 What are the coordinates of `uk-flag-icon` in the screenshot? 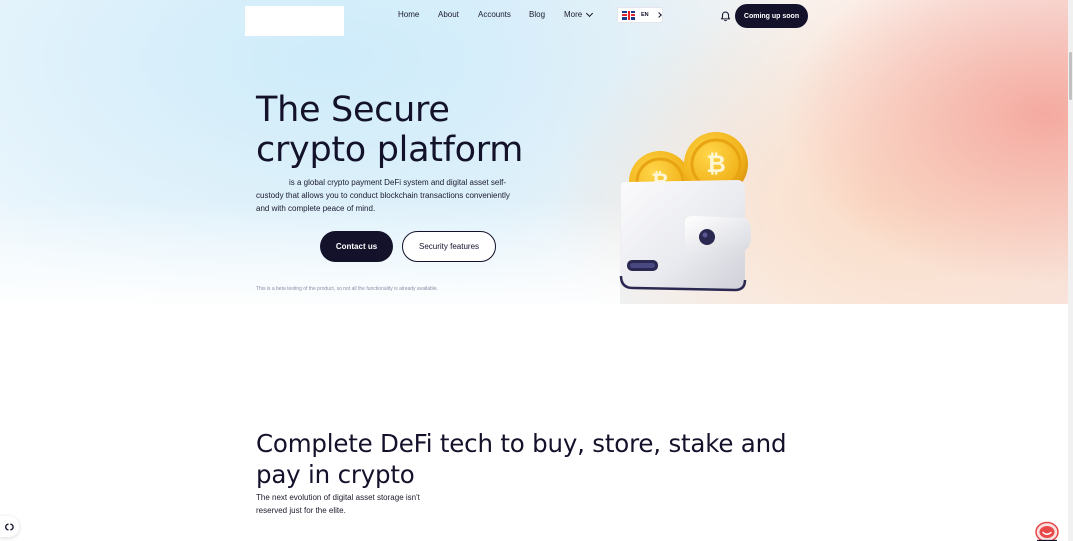 It's located at (628, 15).